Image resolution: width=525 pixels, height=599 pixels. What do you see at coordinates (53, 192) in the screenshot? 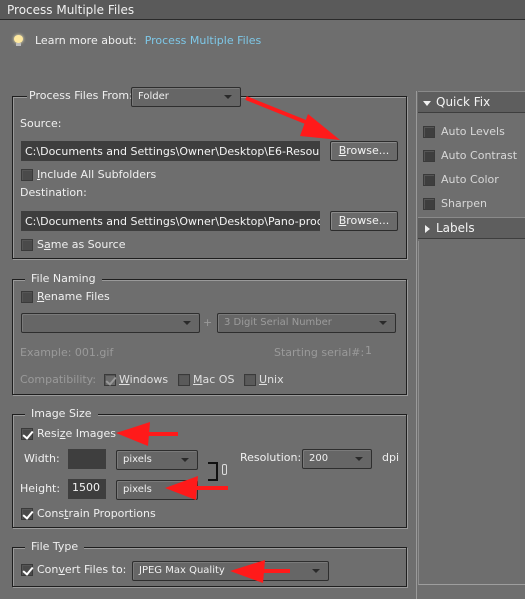
I see `destination-label: Destination:` at bounding box center [53, 192].